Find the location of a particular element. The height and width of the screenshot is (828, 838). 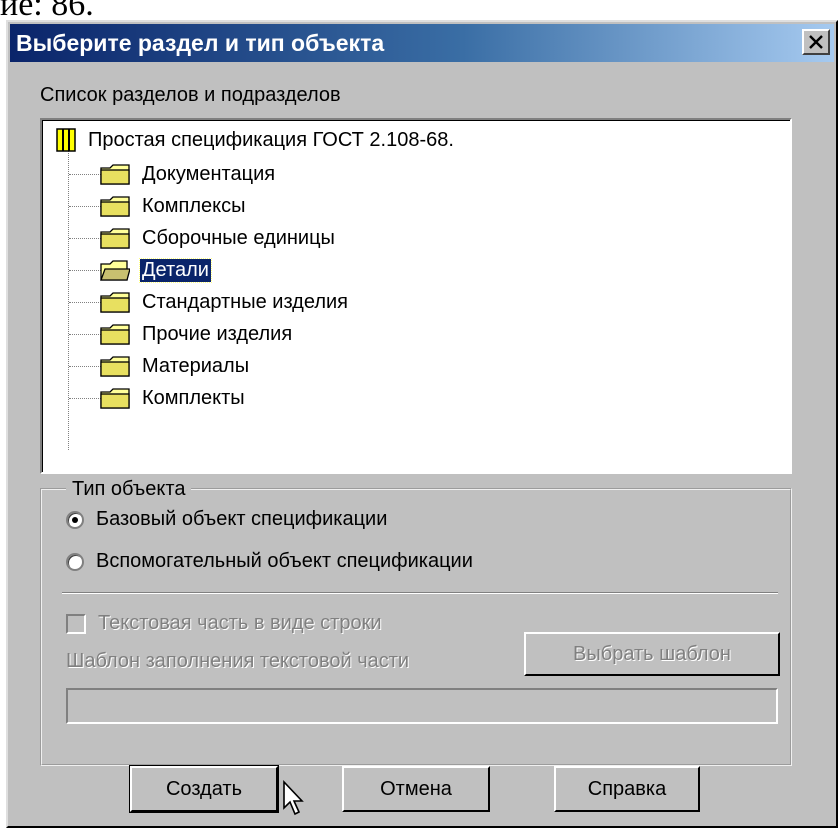

group-separator is located at coordinates (420, 593).